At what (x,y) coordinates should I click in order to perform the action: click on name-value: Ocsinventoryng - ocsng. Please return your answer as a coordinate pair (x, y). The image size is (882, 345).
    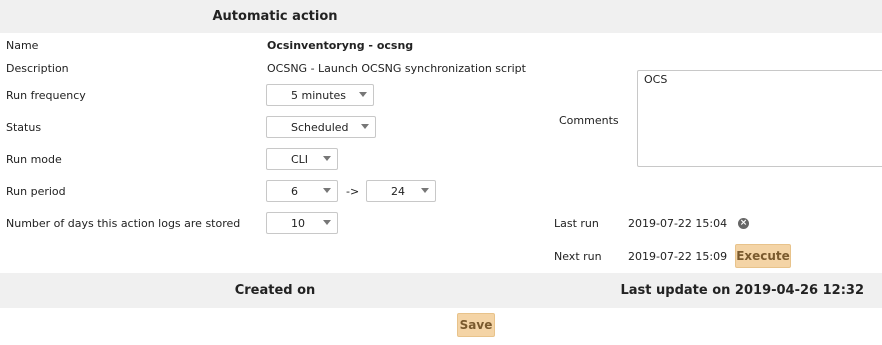
    Looking at the image, I should click on (340, 45).